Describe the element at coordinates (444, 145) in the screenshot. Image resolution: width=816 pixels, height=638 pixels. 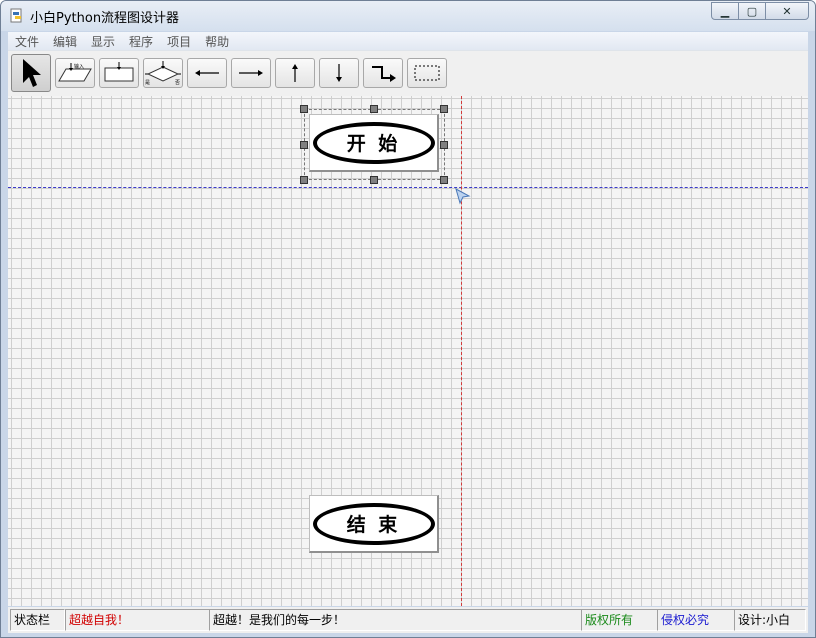
I see `resize-handle-e` at that location.